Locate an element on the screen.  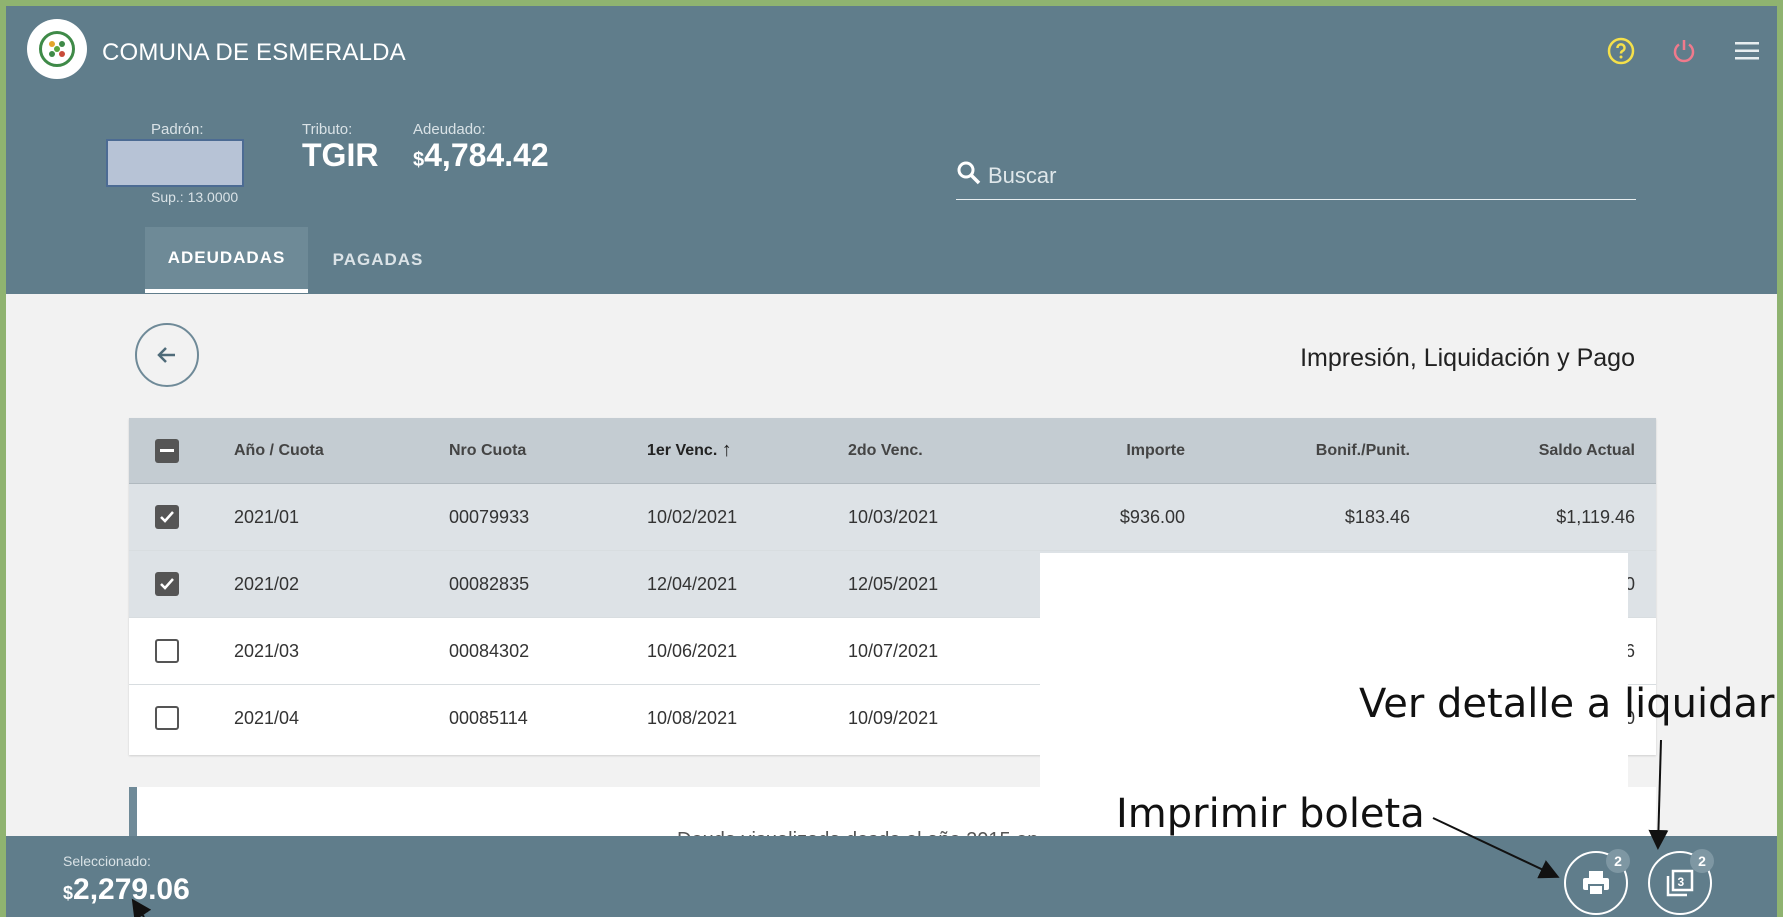
arrow-to-detail is located at coordinates (1658, 794).